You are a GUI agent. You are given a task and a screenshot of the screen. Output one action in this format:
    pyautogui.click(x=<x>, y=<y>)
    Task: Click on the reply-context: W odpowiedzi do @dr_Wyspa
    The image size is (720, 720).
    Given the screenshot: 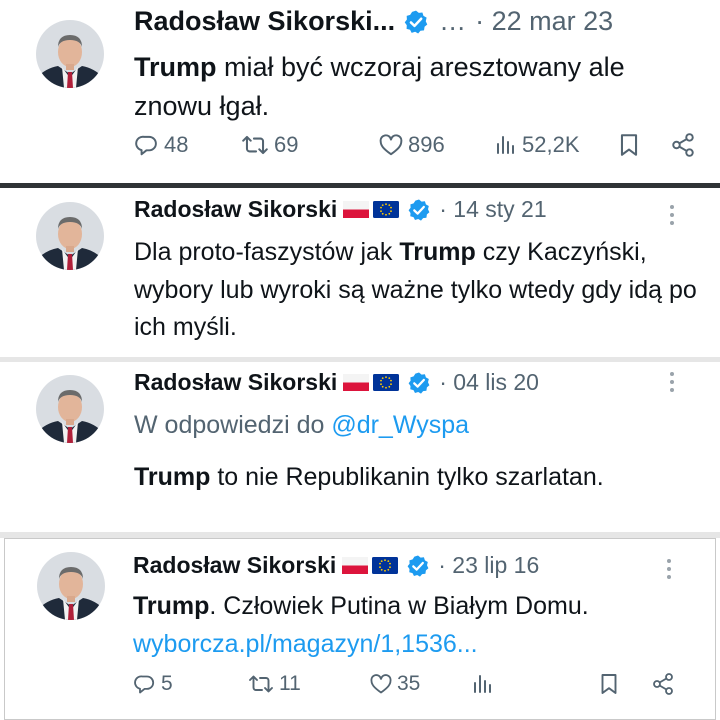 What is the action you would take?
    pyautogui.click(x=417, y=426)
    